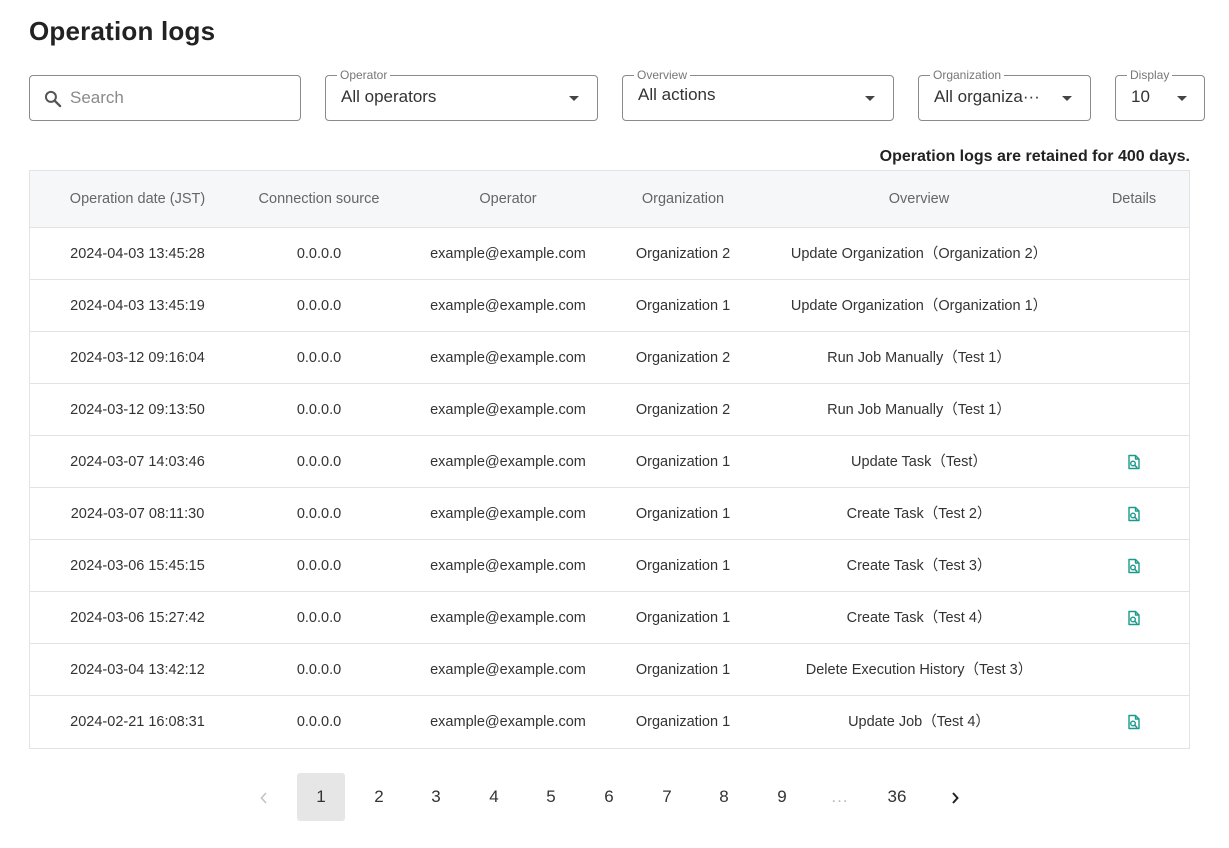 The image size is (1229, 848). I want to click on cell-overview: Create Task（Test 4）, so click(919, 618).